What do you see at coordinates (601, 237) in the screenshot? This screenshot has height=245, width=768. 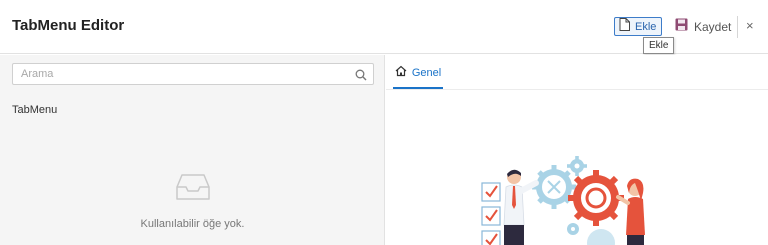 I see `bottom-large-gear-icon` at bounding box center [601, 237].